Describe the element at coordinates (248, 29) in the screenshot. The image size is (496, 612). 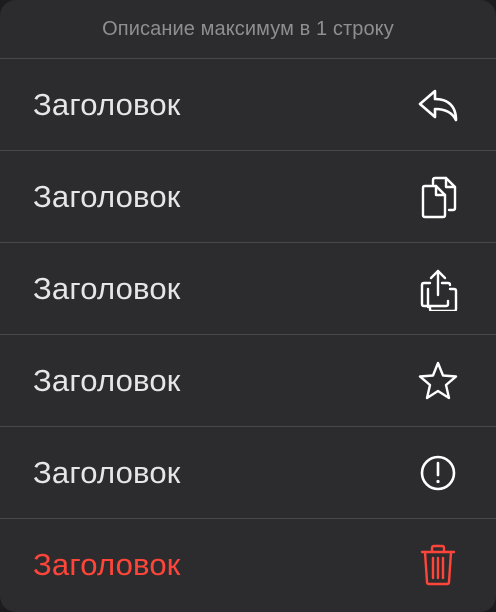
I see `menu-description: Описание максимум в 1 строку` at that location.